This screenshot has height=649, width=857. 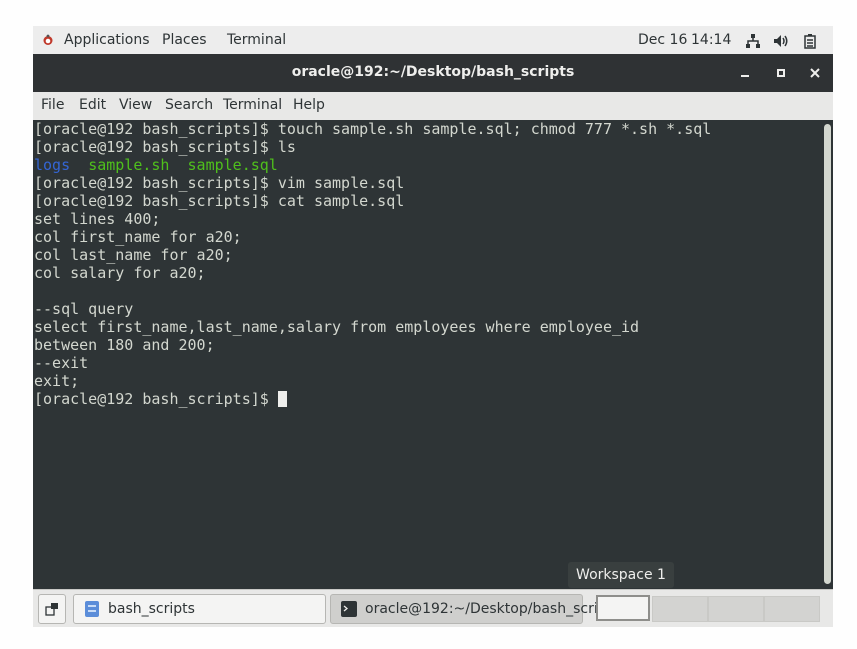 What do you see at coordinates (781, 73) in the screenshot?
I see `maximize-icon` at bounding box center [781, 73].